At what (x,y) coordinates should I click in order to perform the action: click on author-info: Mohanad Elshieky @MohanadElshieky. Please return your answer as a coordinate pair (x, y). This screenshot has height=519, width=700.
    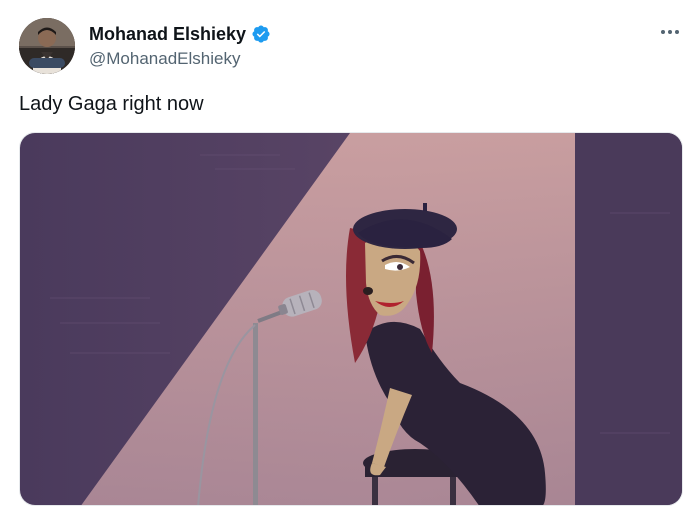
    Looking at the image, I should click on (180, 45).